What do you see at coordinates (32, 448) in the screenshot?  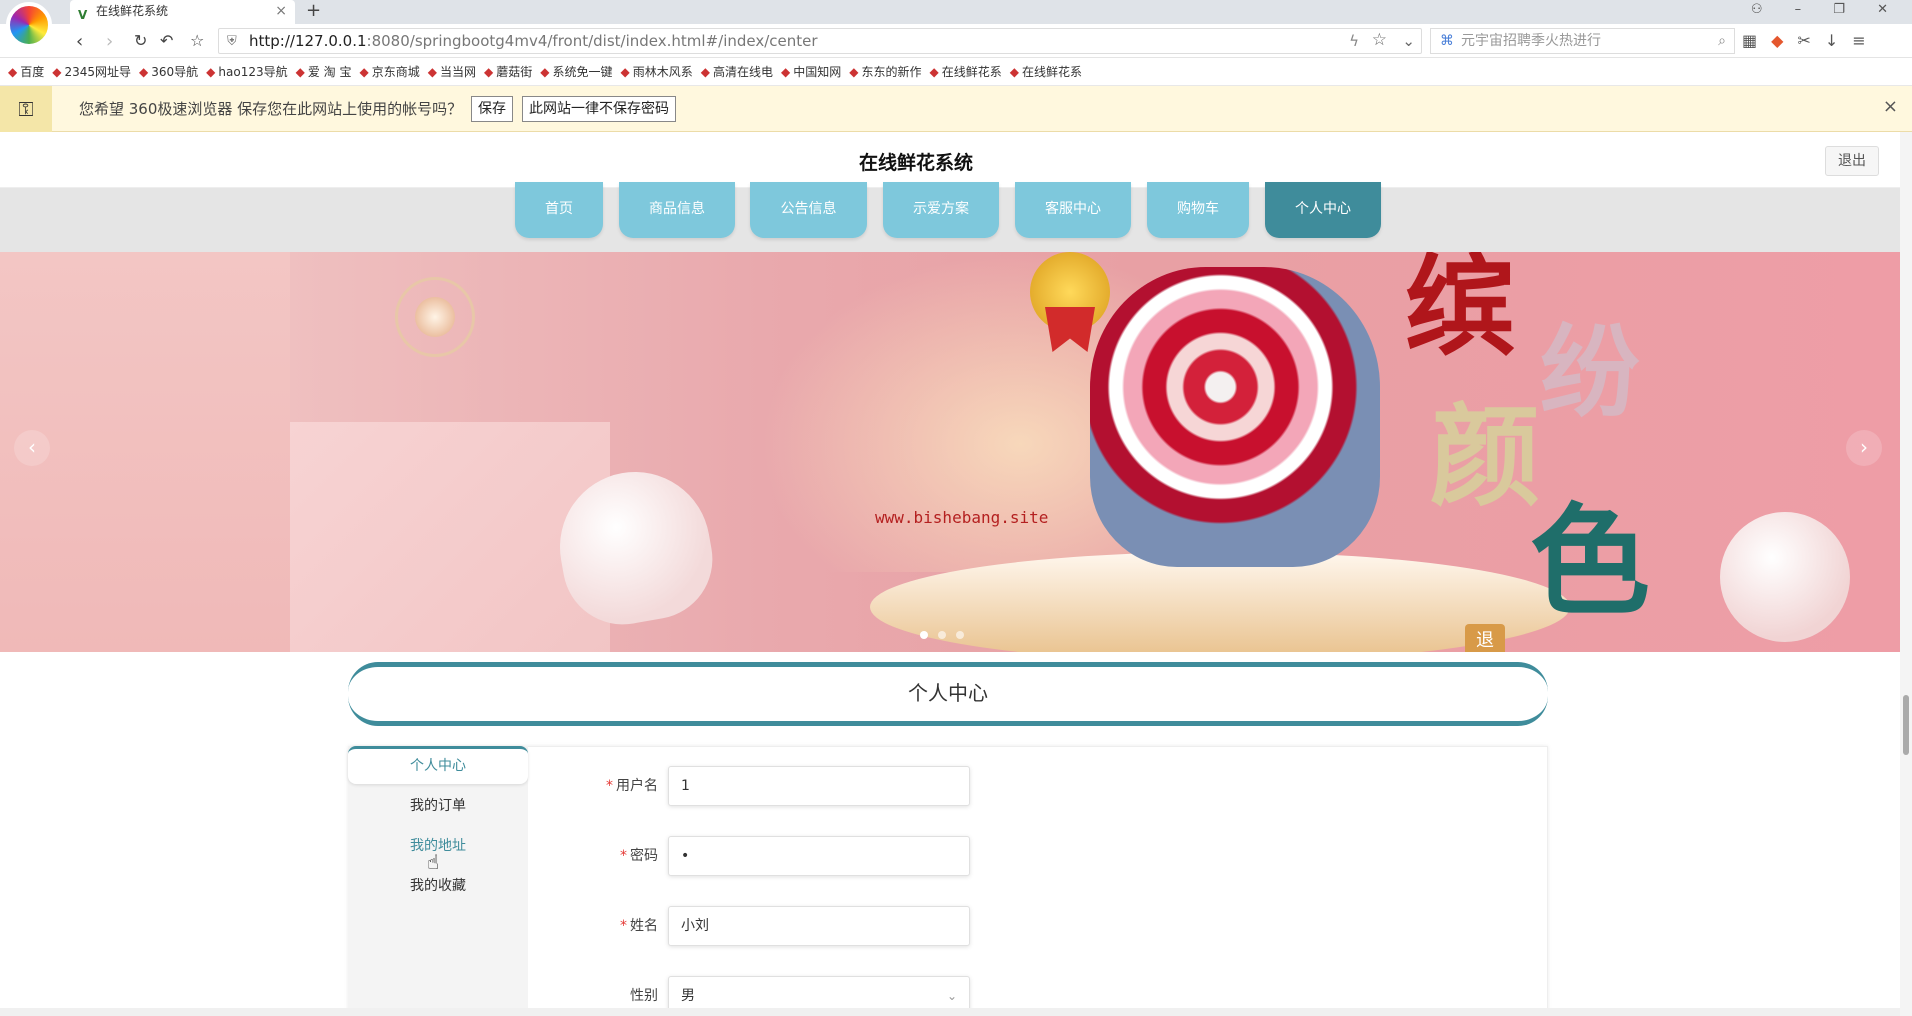 I see `carousel-prev-arrow: ‹` at bounding box center [32, 448].